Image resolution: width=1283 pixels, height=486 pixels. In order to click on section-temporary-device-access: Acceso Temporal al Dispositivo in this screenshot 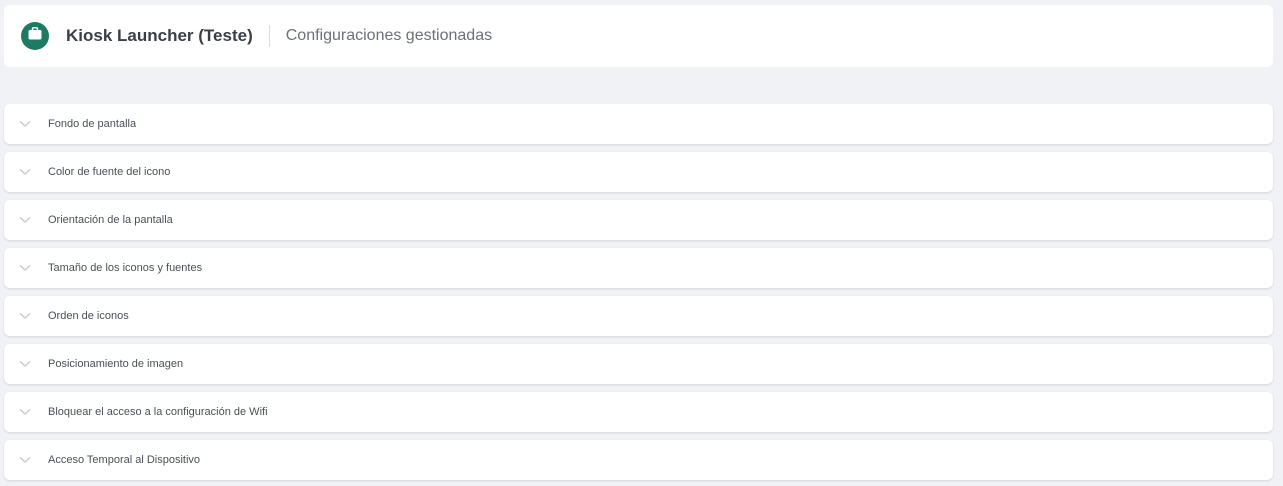, I will do `click(638, 460)`.